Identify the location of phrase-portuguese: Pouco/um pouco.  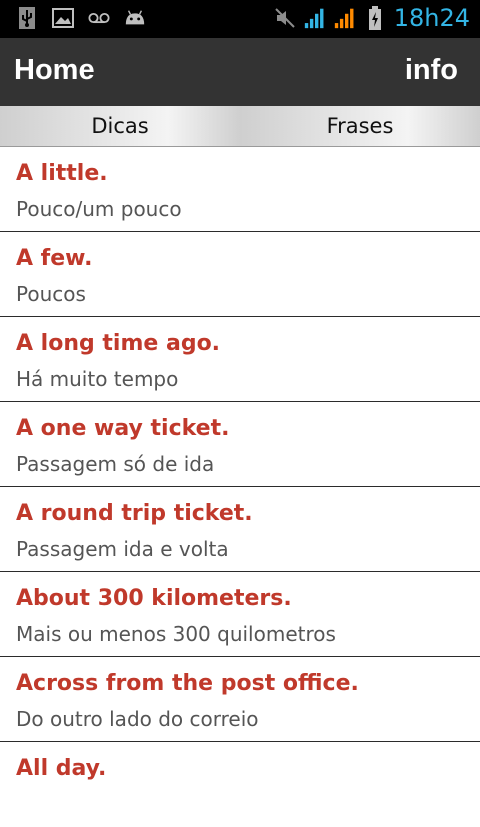
(99, 209).